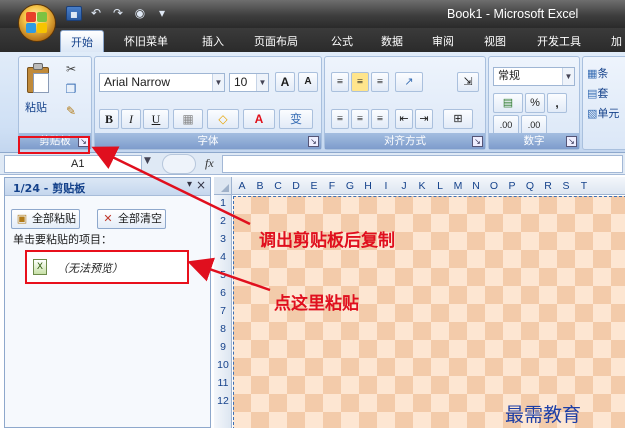  I want to click on merge-center-button: ⊞, so click(458, 119).